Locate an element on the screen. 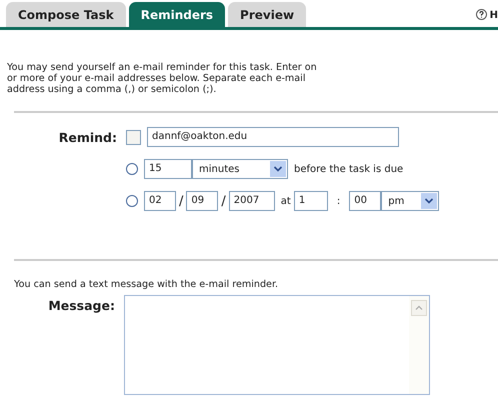 The width and height of the screenshot is (498, 409). help-link: H is located at coordinates (494, 15).